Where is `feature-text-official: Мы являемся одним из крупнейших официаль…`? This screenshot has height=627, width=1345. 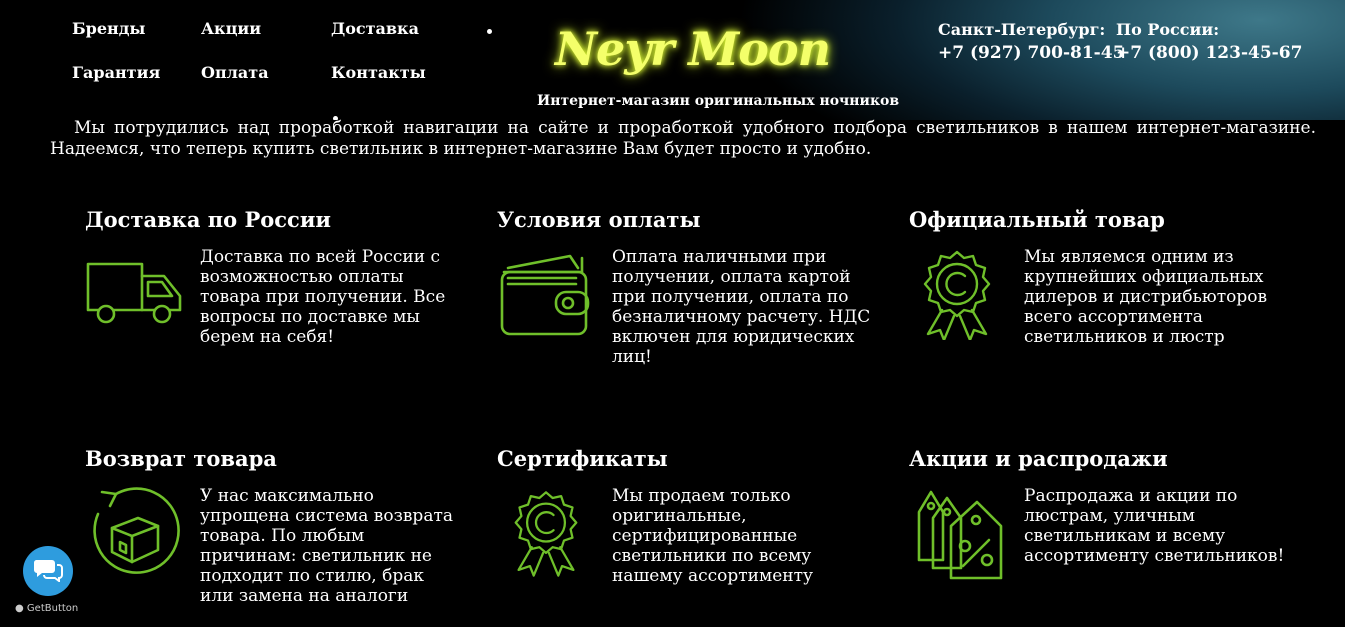 feature-text-official: Мы являемся одним из крупнейших официаль… is located at coordinates (1146, 297).